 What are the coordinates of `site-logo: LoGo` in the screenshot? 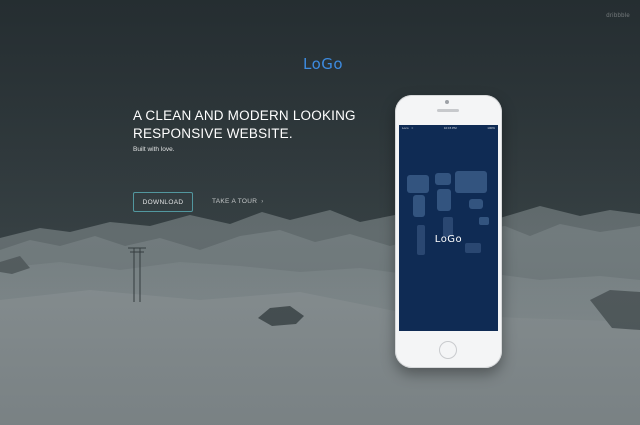 It's located at (323, 64).